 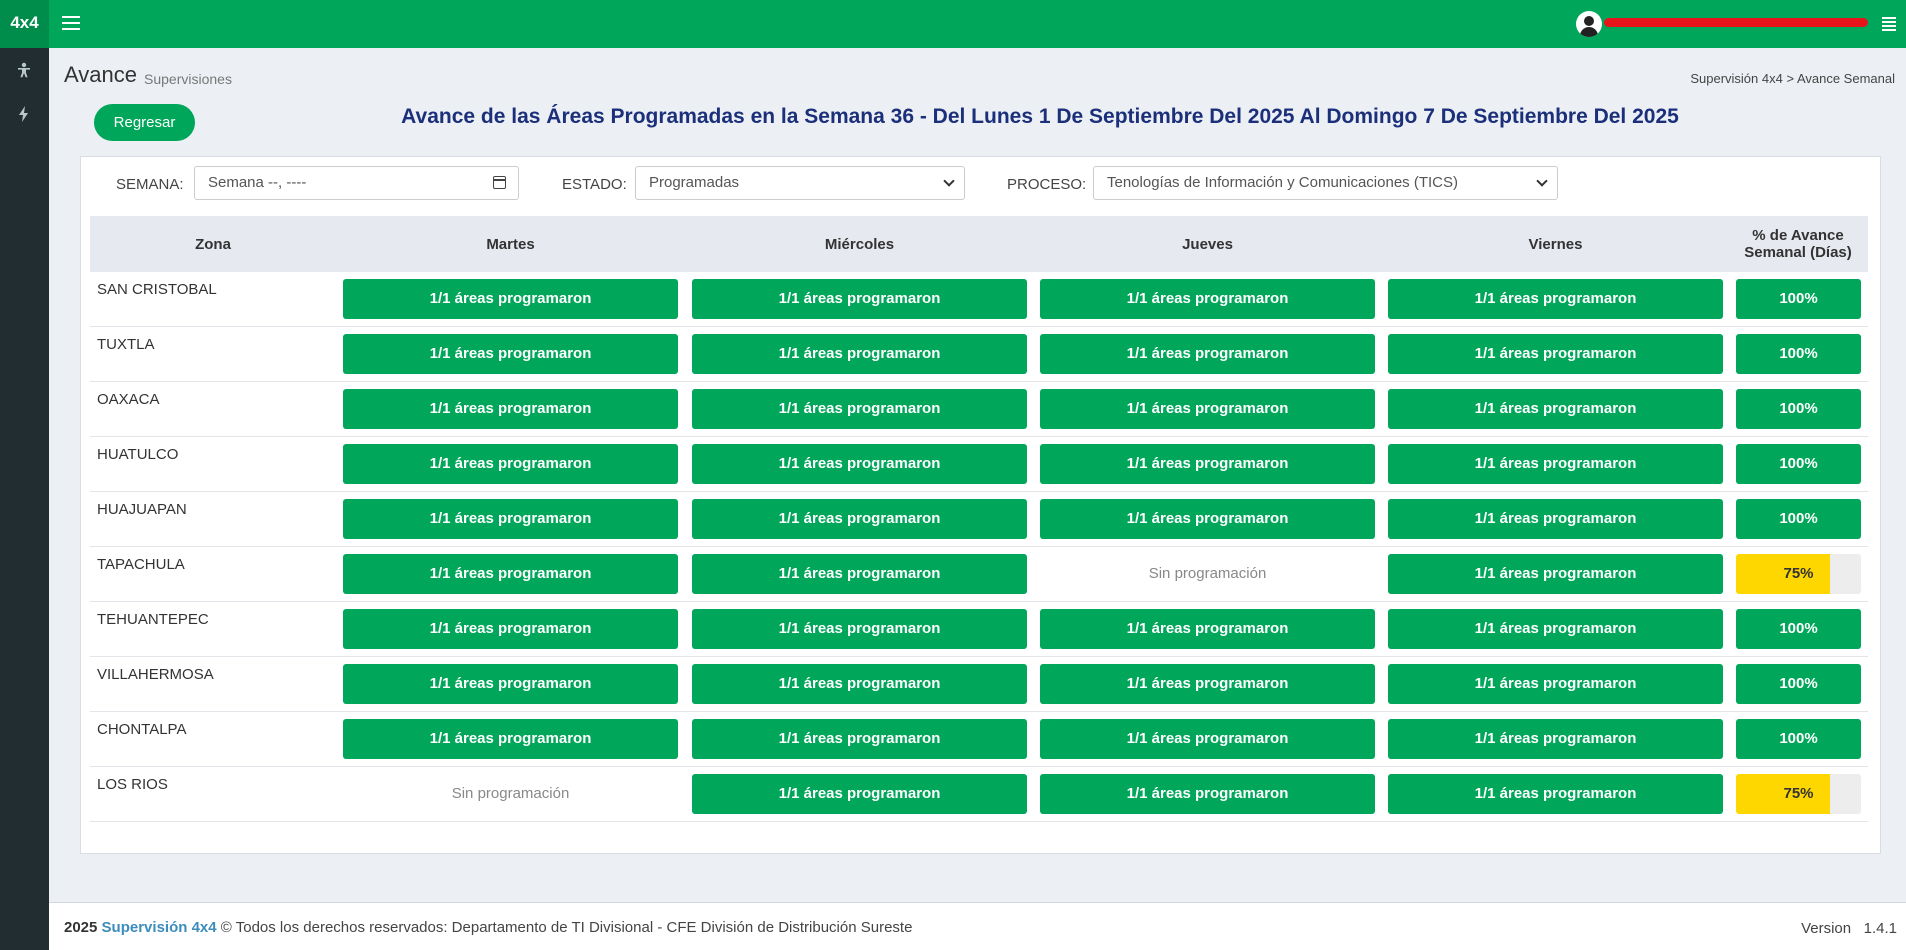 I want to click on column-header-jueves: Jueves, so click(x=1207, y=244).